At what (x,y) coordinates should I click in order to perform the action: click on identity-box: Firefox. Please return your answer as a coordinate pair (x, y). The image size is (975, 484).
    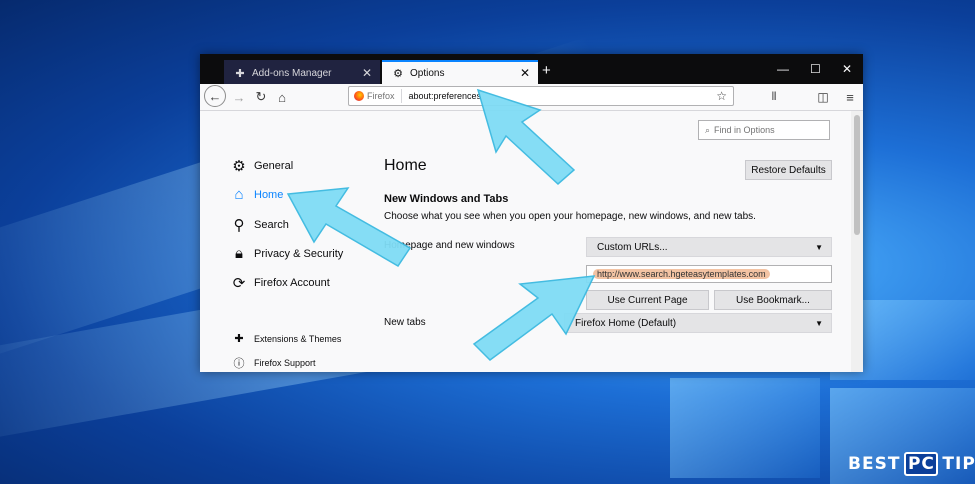
    Looking at the image, I should click on (375, 96).